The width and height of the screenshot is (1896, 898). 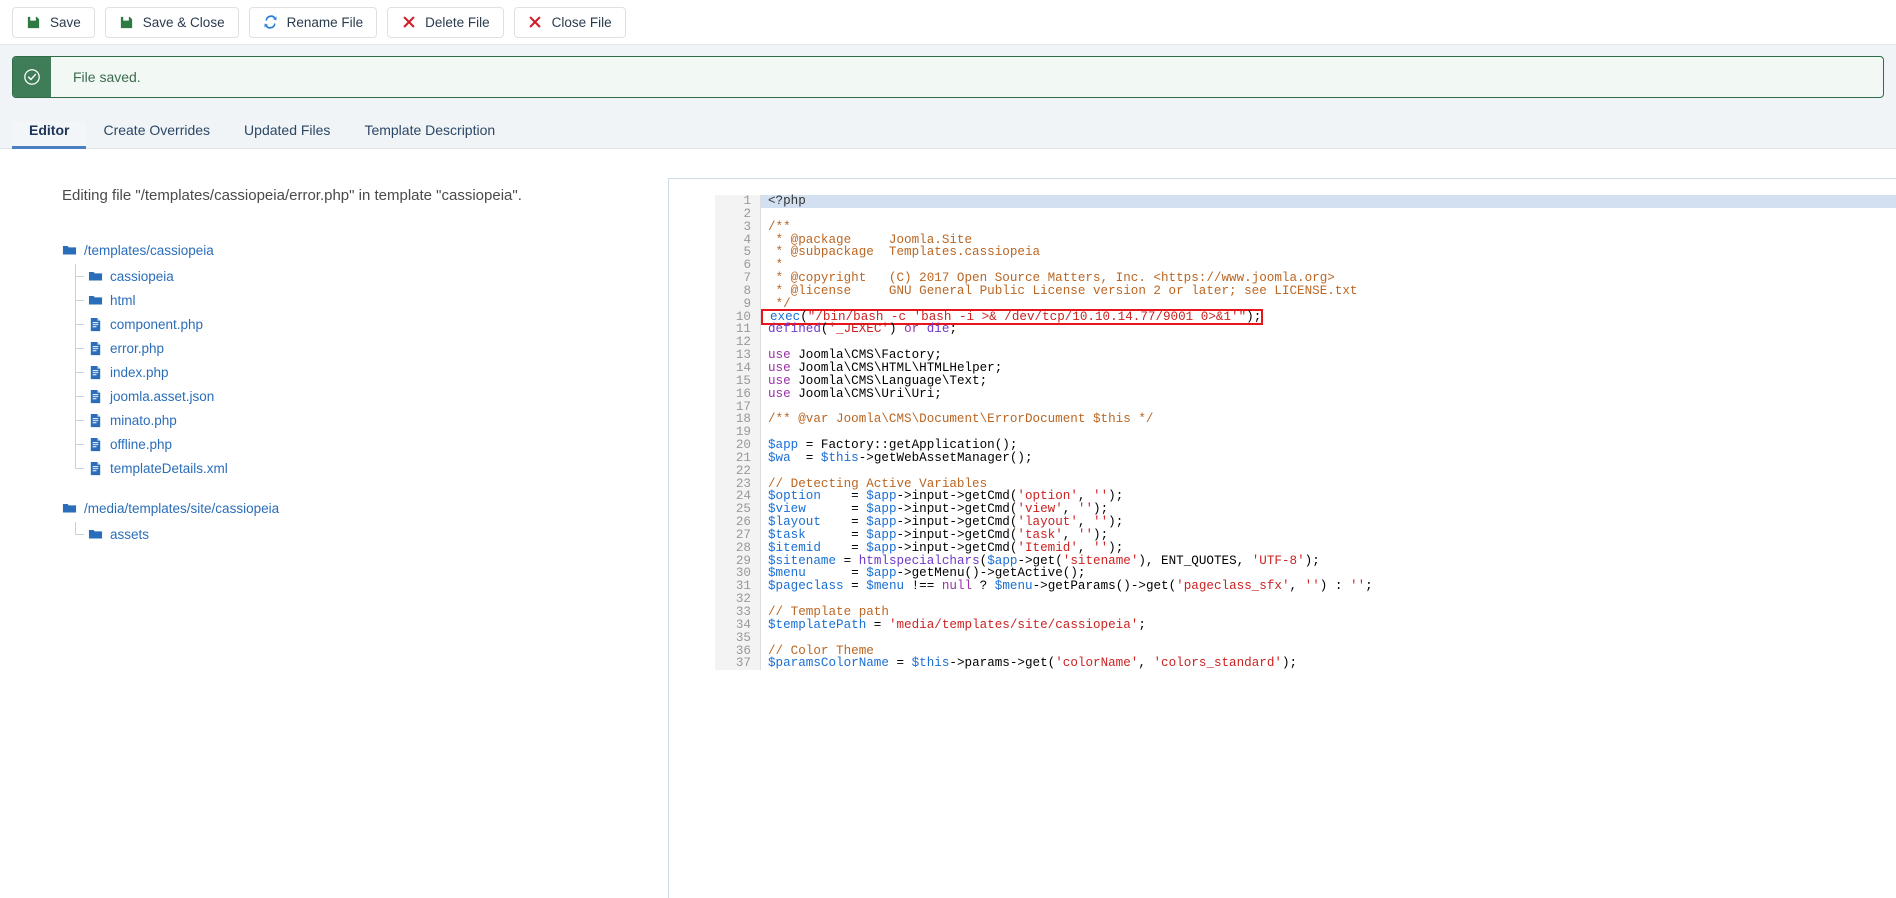 What do you see at coordinates (371, 324) in the screenshot?
I see `tree-item-component-php: component.php` at bounding box center [371, 324].